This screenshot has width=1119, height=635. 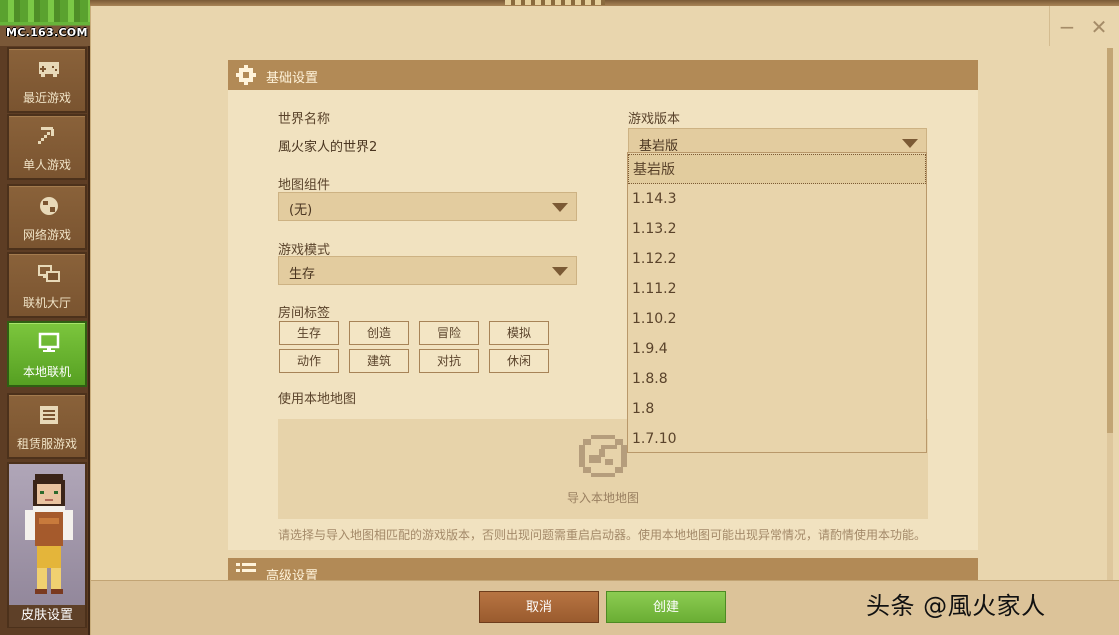 I want to click on player-skin-avatar, so click(x=49, y=534).